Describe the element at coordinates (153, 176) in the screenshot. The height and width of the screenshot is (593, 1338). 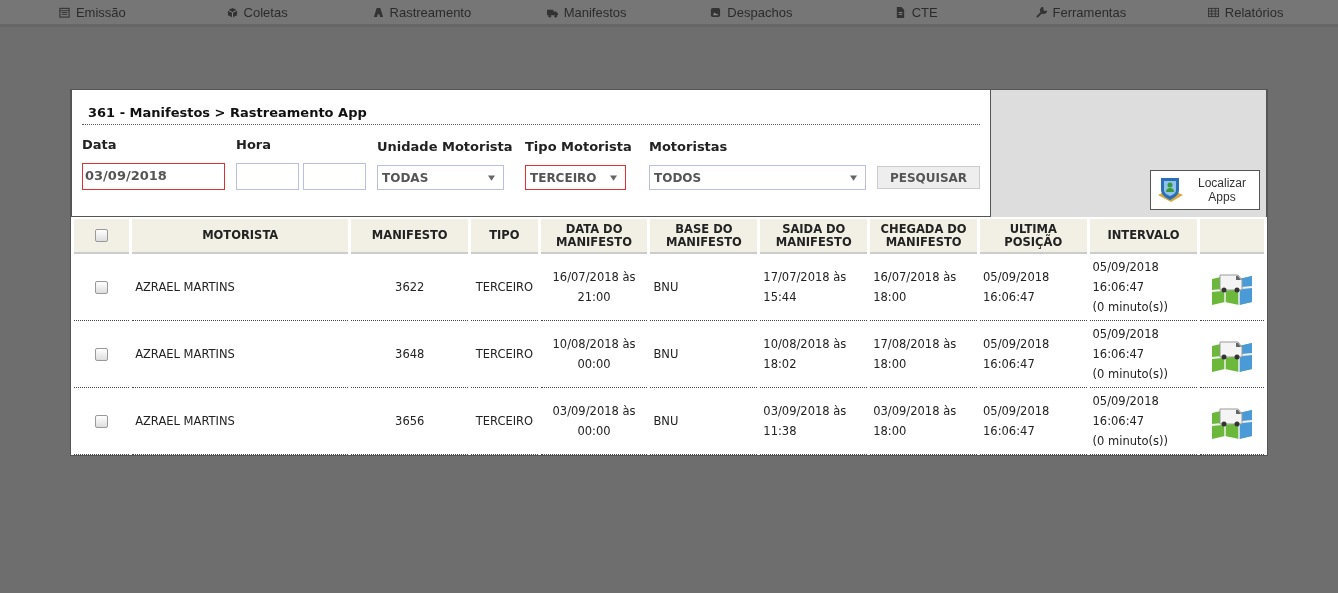
I see `date-field: 03/09/2018` at that location.